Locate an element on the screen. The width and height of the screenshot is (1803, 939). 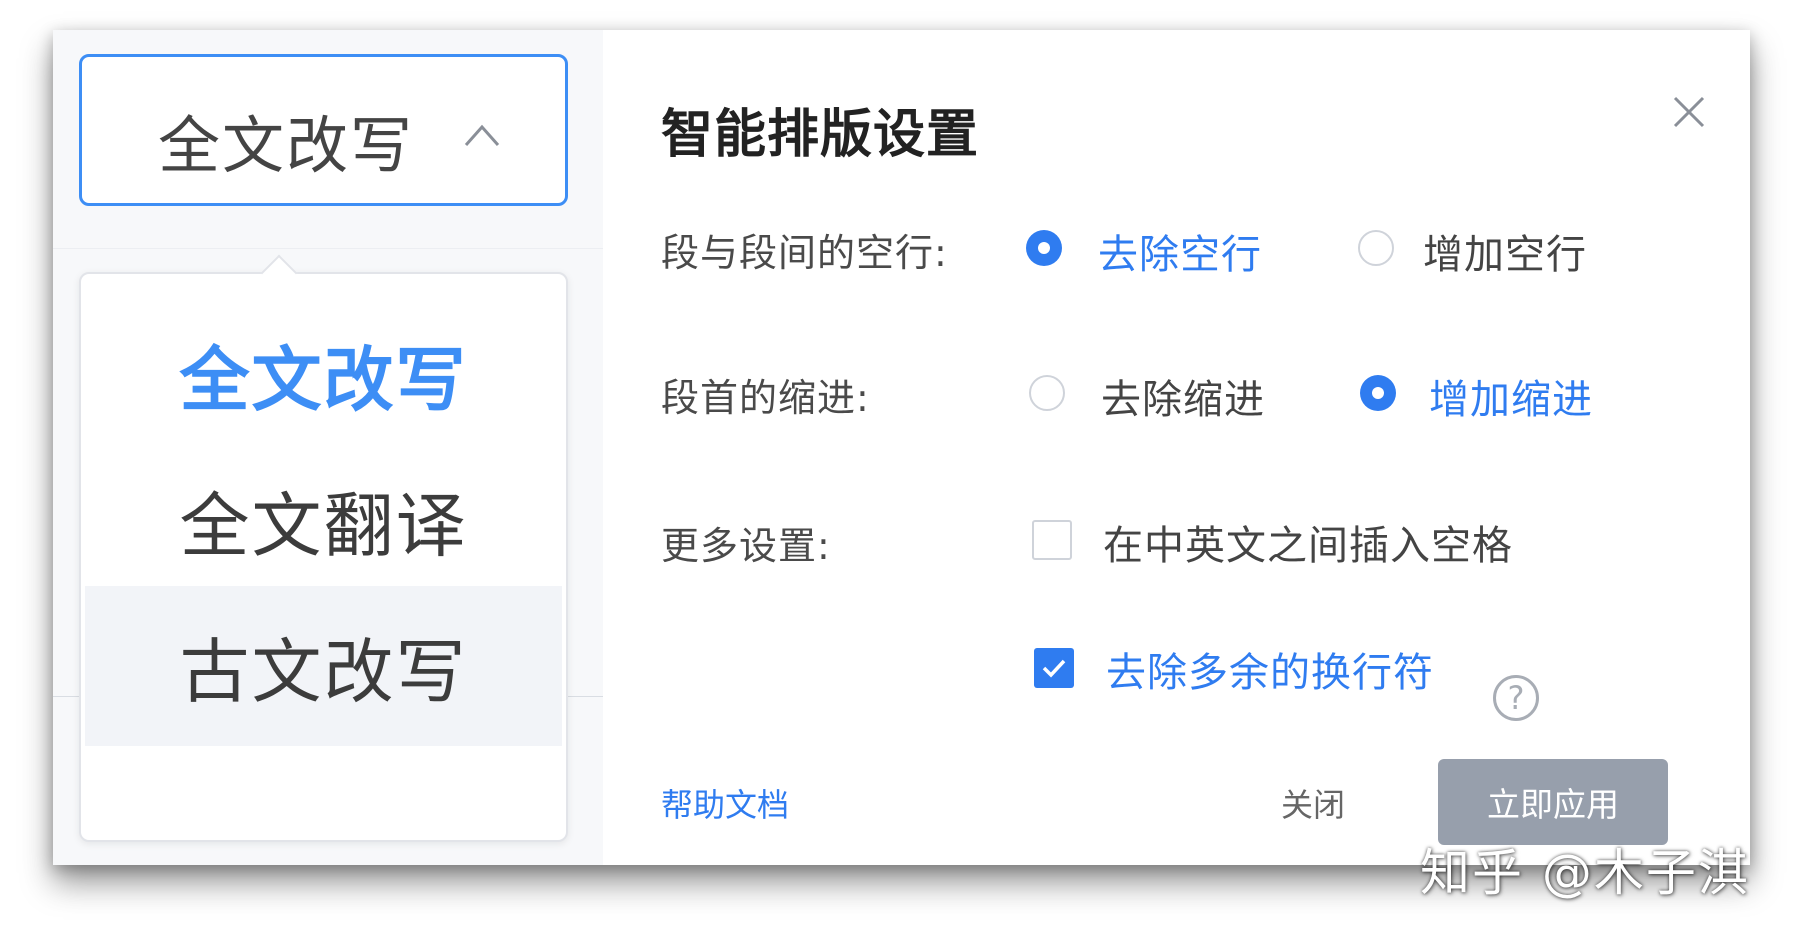
help-question-icon: ? is located at coordinates (1516, 698).